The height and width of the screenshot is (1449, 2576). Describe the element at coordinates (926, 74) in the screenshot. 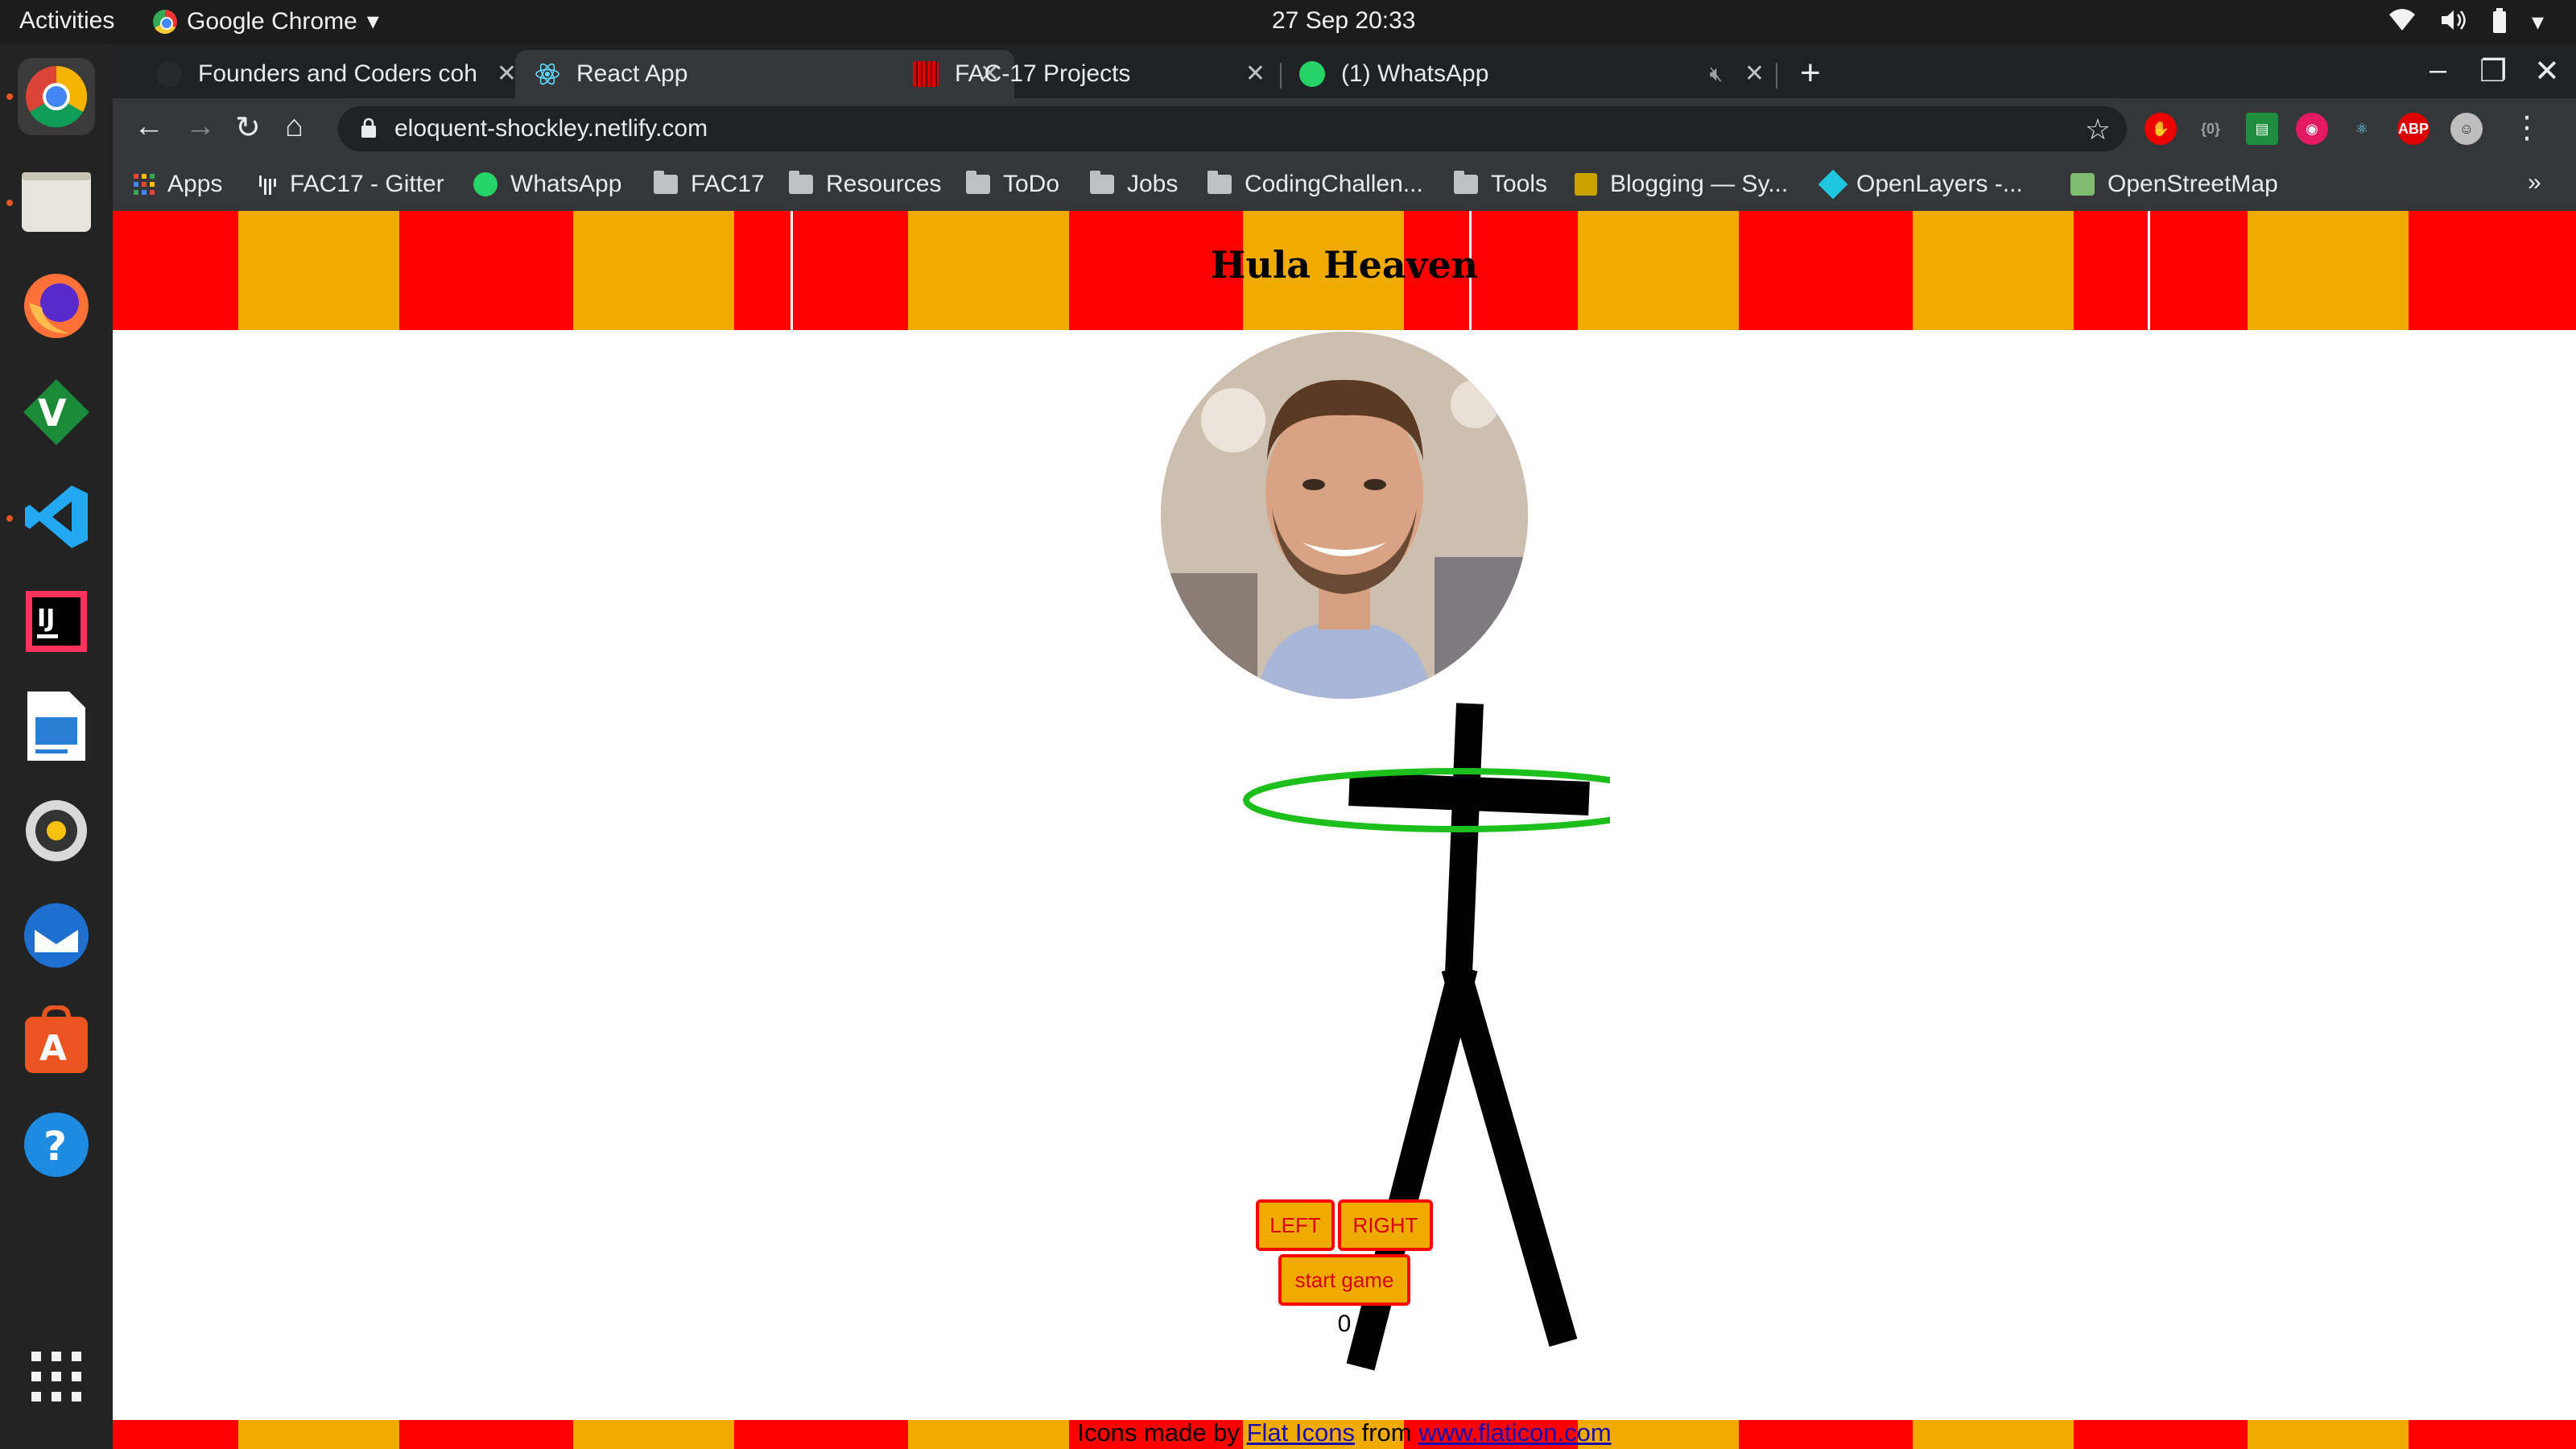

I see `fac-projects-icon` at that location.